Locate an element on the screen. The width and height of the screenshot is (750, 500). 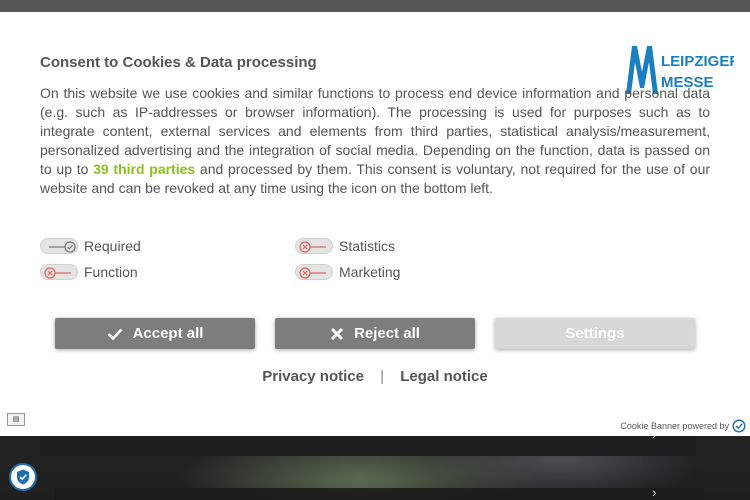
settings-label: Settings is located at coordinates (595, 333).